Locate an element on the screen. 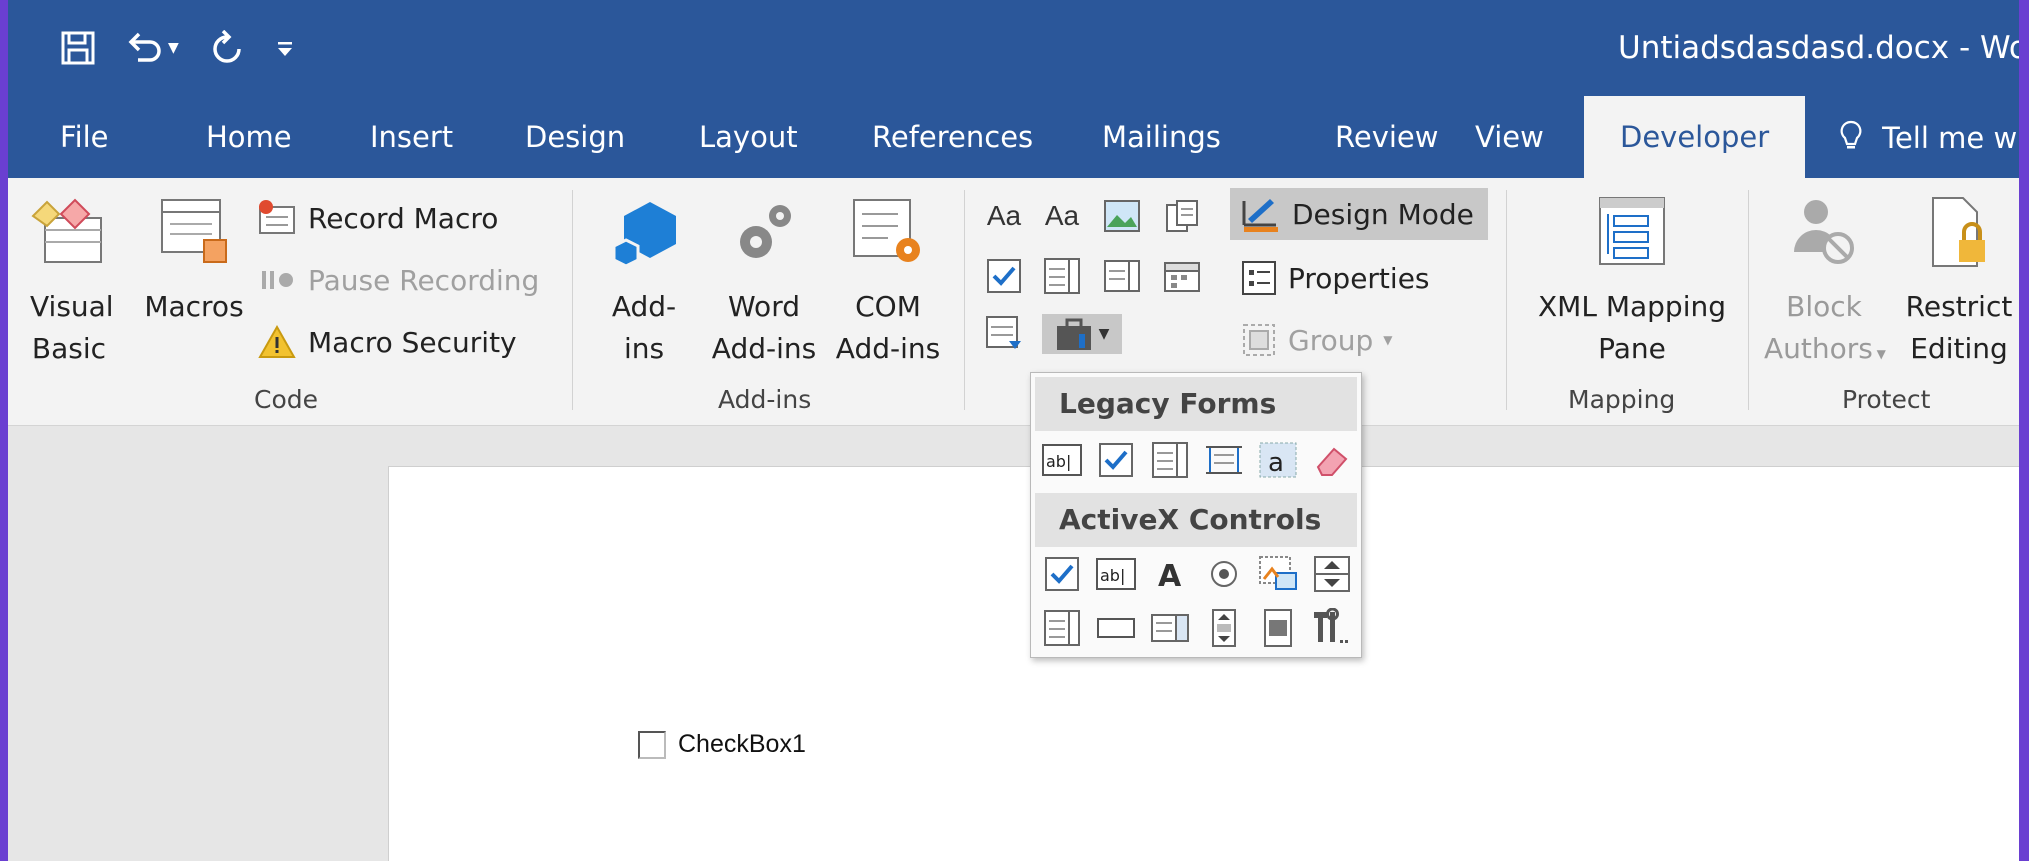 Image resolution: width=2029 pixels, height=861 pixels. document-title: Untiadsdasdasd.docx - Wor is located at coordinates (1818, 48).